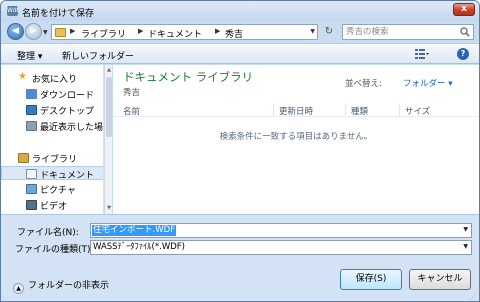  I want to click on cancel-button: キャンセル, so click(440, 279).